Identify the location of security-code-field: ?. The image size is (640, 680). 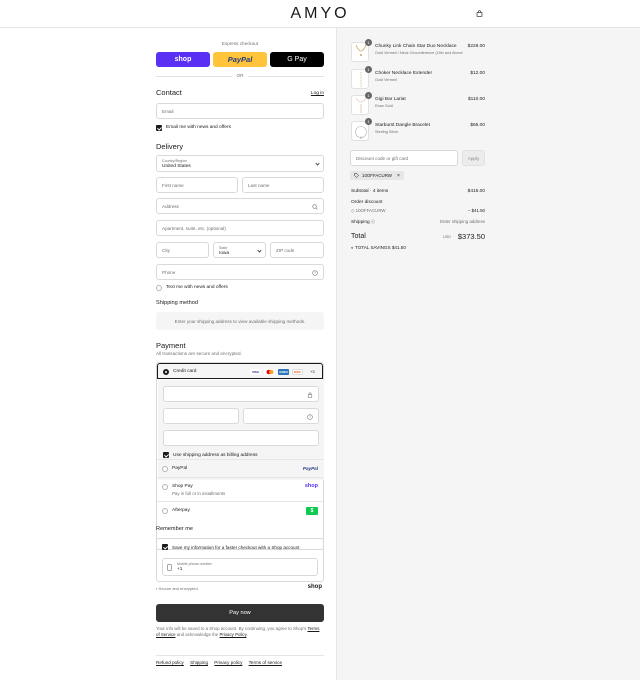
(281, 416).